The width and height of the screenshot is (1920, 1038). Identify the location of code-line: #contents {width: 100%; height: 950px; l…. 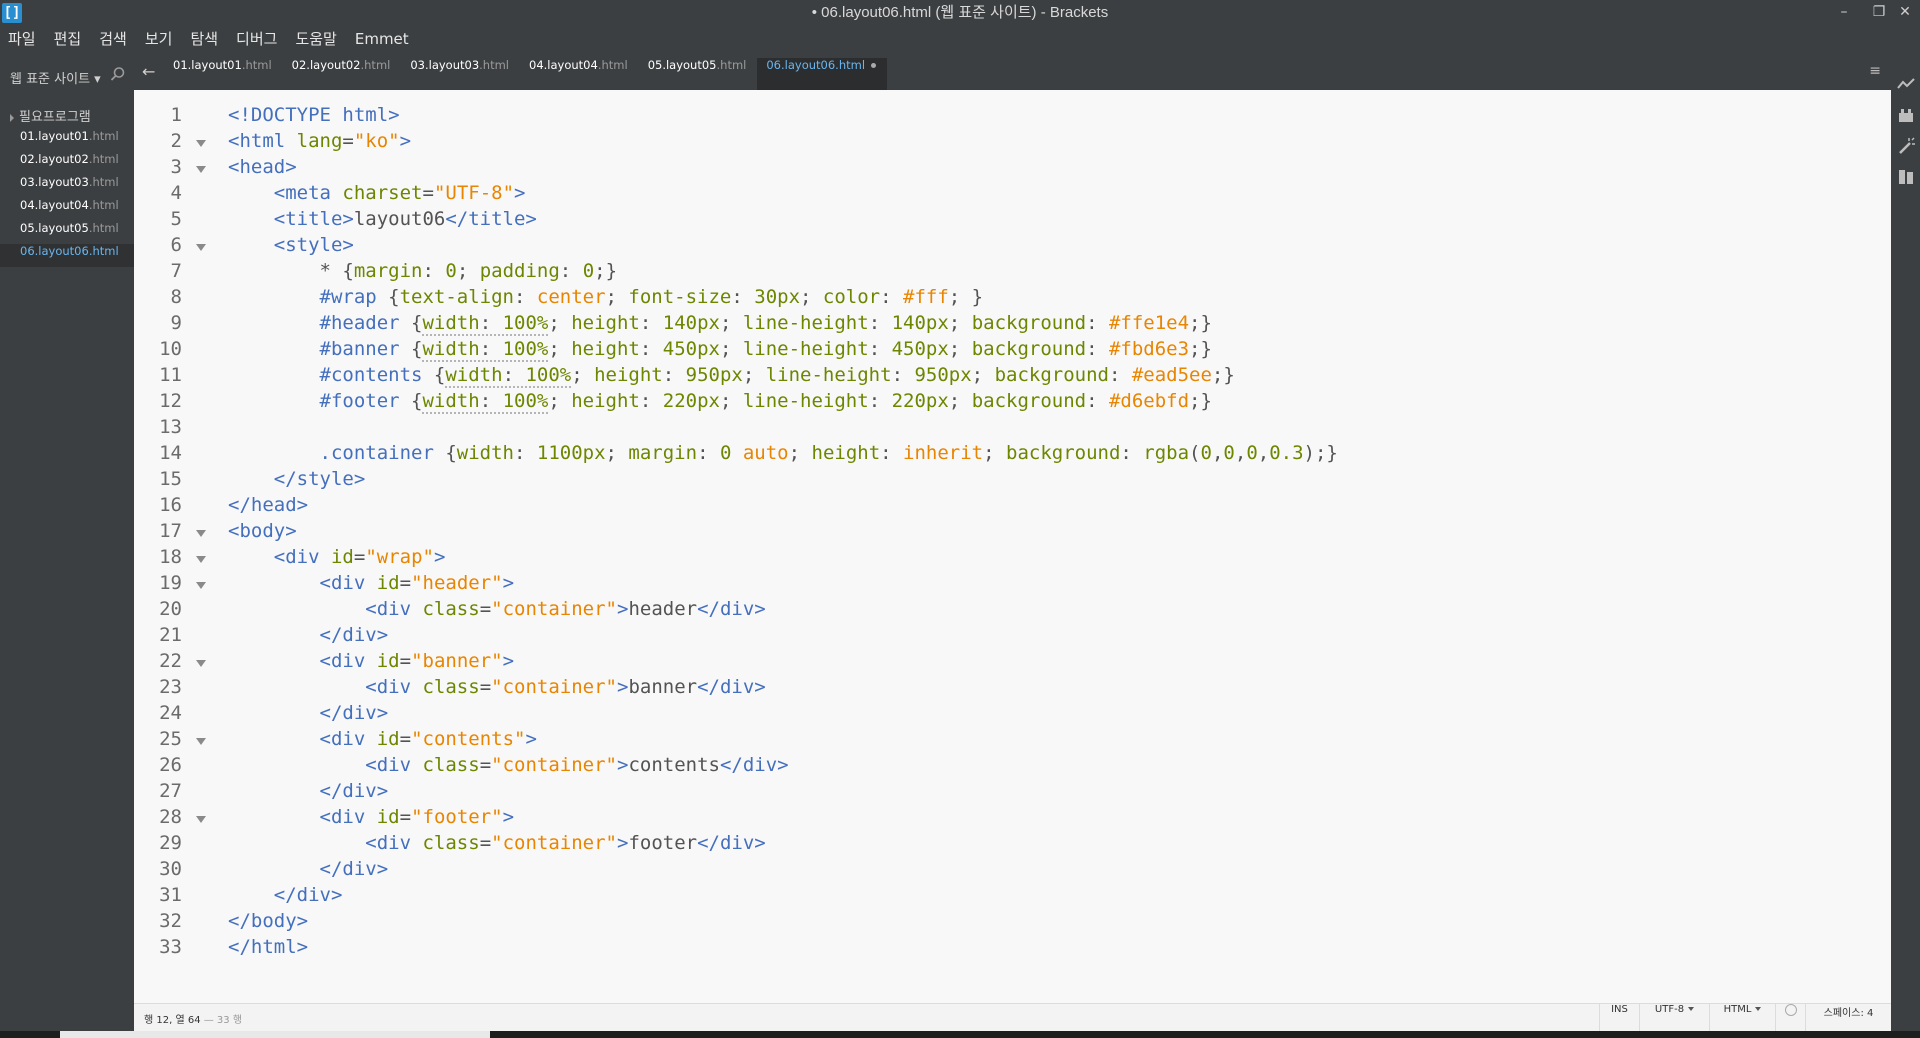
(1048, 377).